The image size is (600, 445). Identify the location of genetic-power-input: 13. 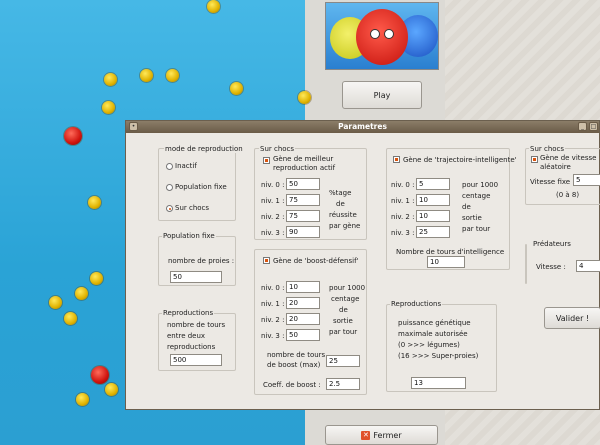
(438, 383).